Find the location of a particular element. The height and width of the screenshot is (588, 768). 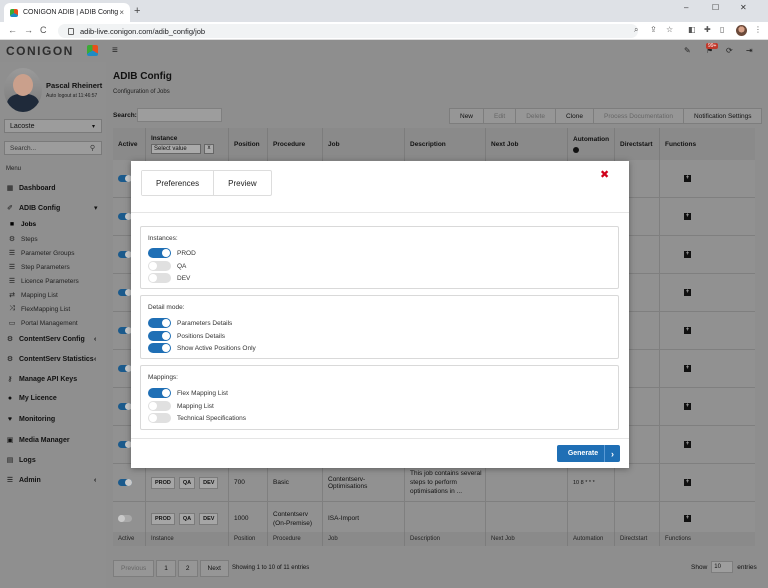

browser-tab: CONIGON ADIB | ADIB Config × is located at coordinates (67, 12).